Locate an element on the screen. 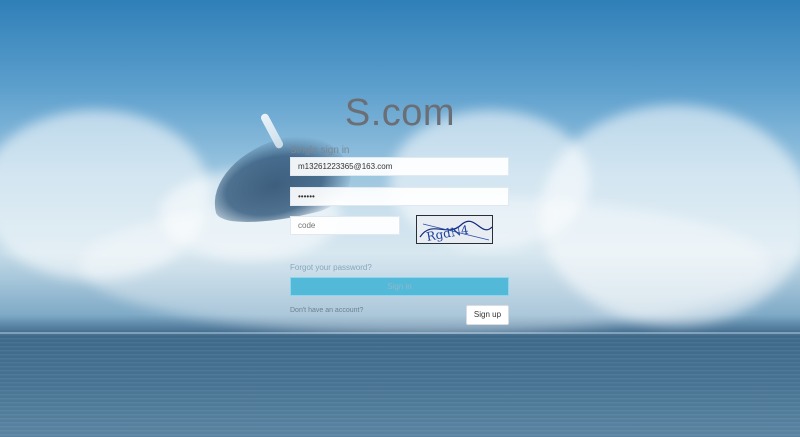 Image resolution: width=800 pixels, height=437 pixels. sign-in-button: Sign in is located at coordinates (399, 286).